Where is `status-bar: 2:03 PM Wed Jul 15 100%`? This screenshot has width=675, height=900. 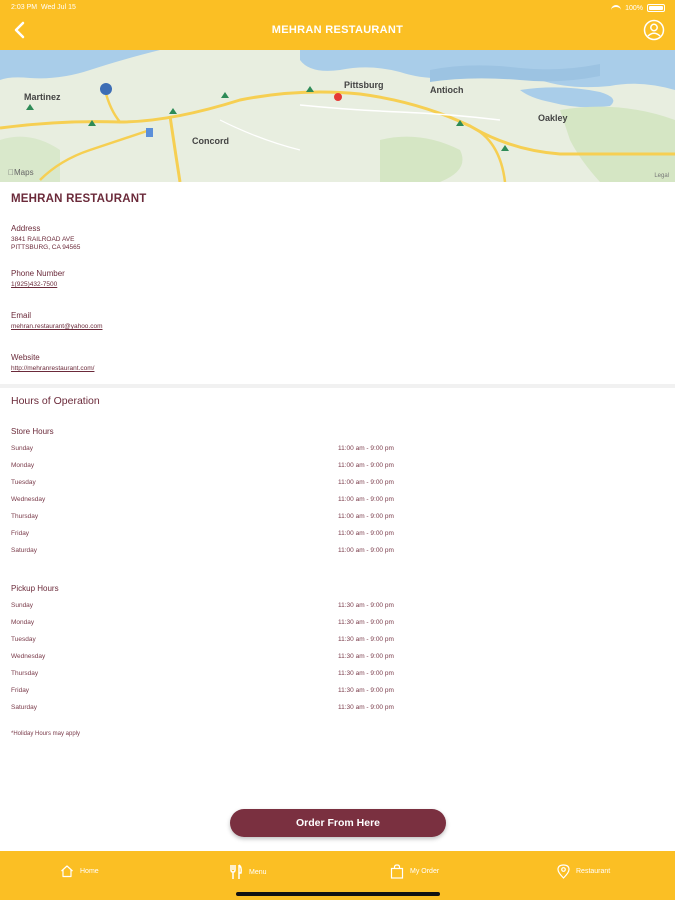 status-bar: 2:03 PM Wed Jul 15 100% is located at coordinates (337, 9).